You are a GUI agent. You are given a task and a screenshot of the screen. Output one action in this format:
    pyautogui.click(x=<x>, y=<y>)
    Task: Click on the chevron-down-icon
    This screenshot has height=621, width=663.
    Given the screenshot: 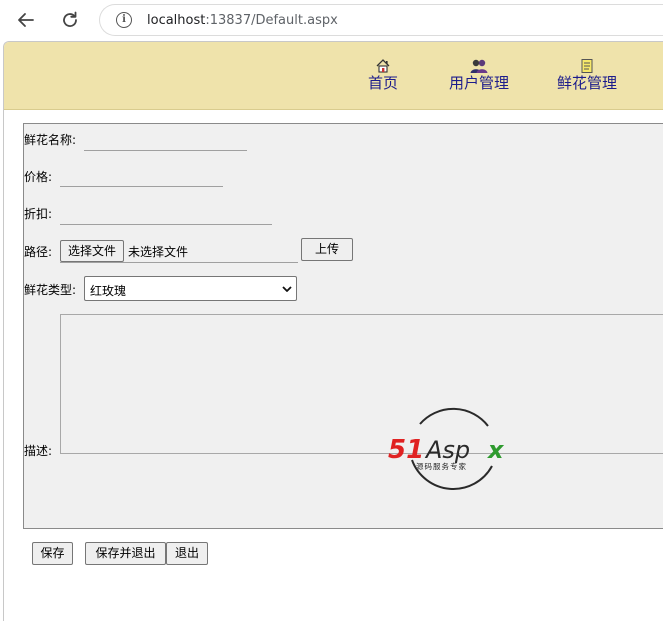 What is the action you would take?
    pyautogui.click(x=287, y=289)
    